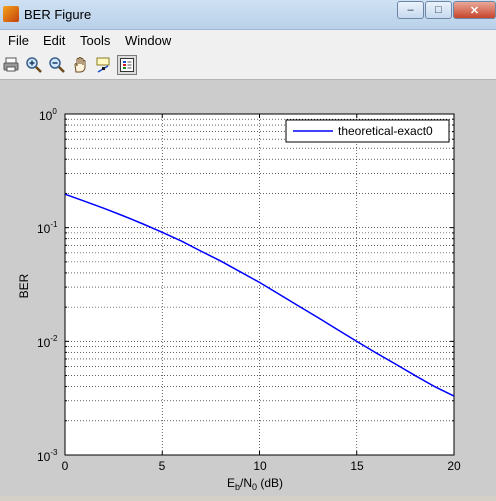  Describe the element at coordinates (454, 466) in the screenshot. I see `x-tick-label-20: 20` at that location.